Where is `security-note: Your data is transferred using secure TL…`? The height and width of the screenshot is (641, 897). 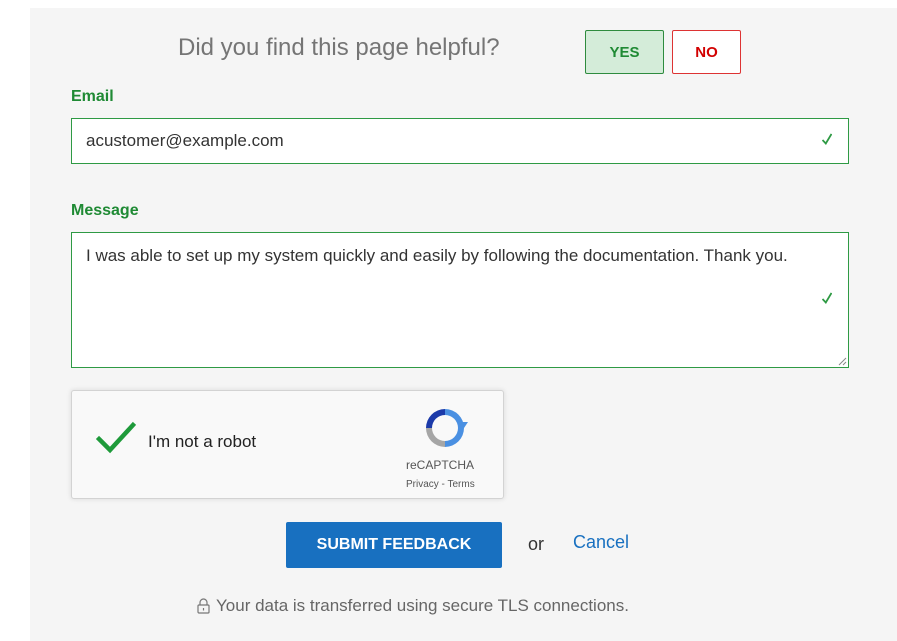
security-note: Your data is transferred using secure TL… is located at coordinates (413, 606).